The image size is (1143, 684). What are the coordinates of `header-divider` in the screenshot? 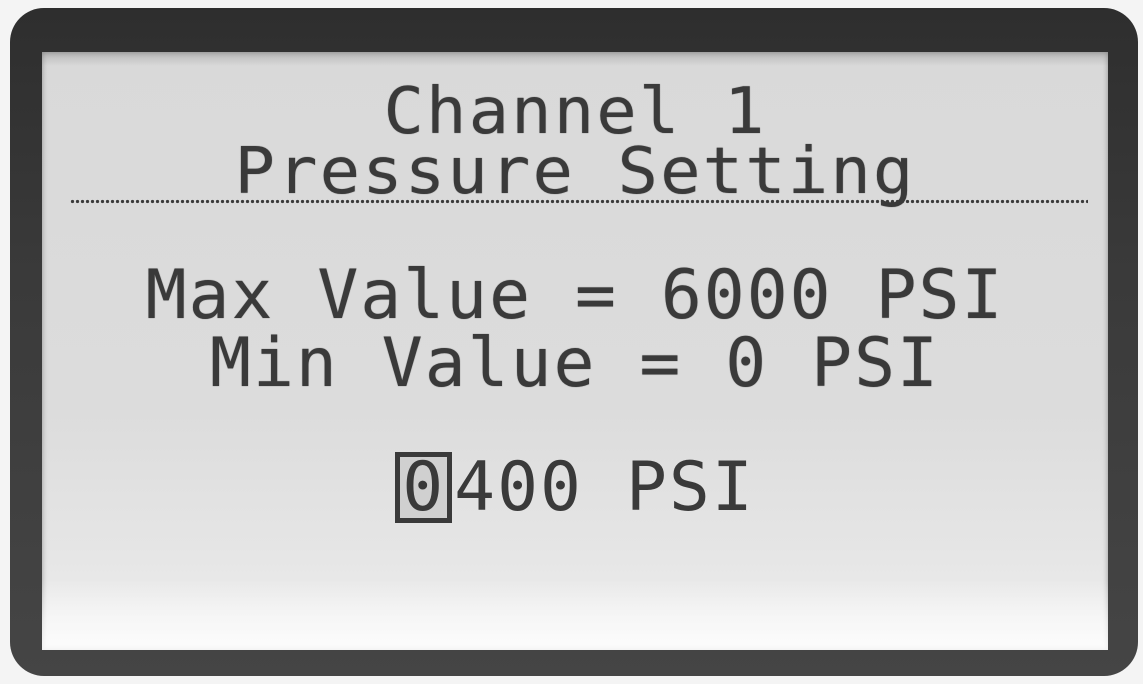 It's located at (579, 201).